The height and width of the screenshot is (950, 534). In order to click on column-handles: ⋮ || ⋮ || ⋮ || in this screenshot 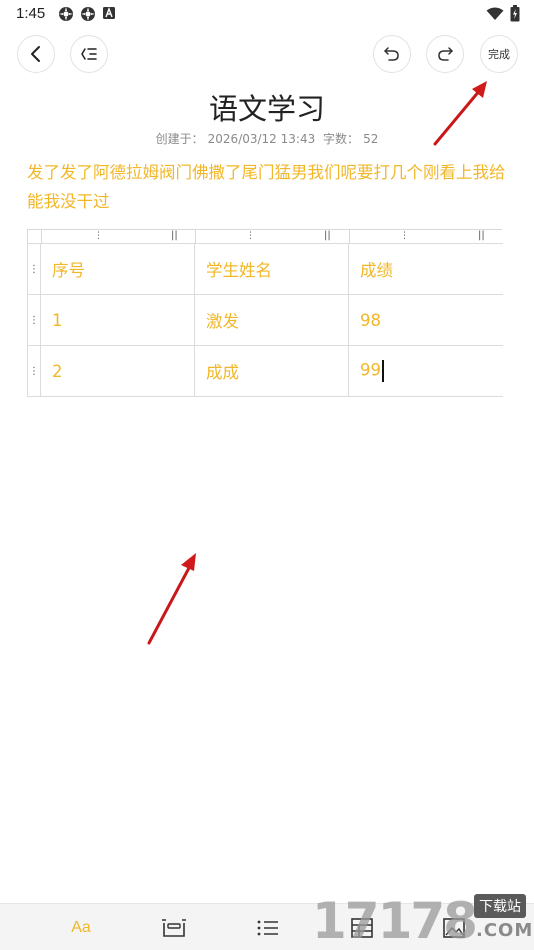, I will do `click(265, 236)`.